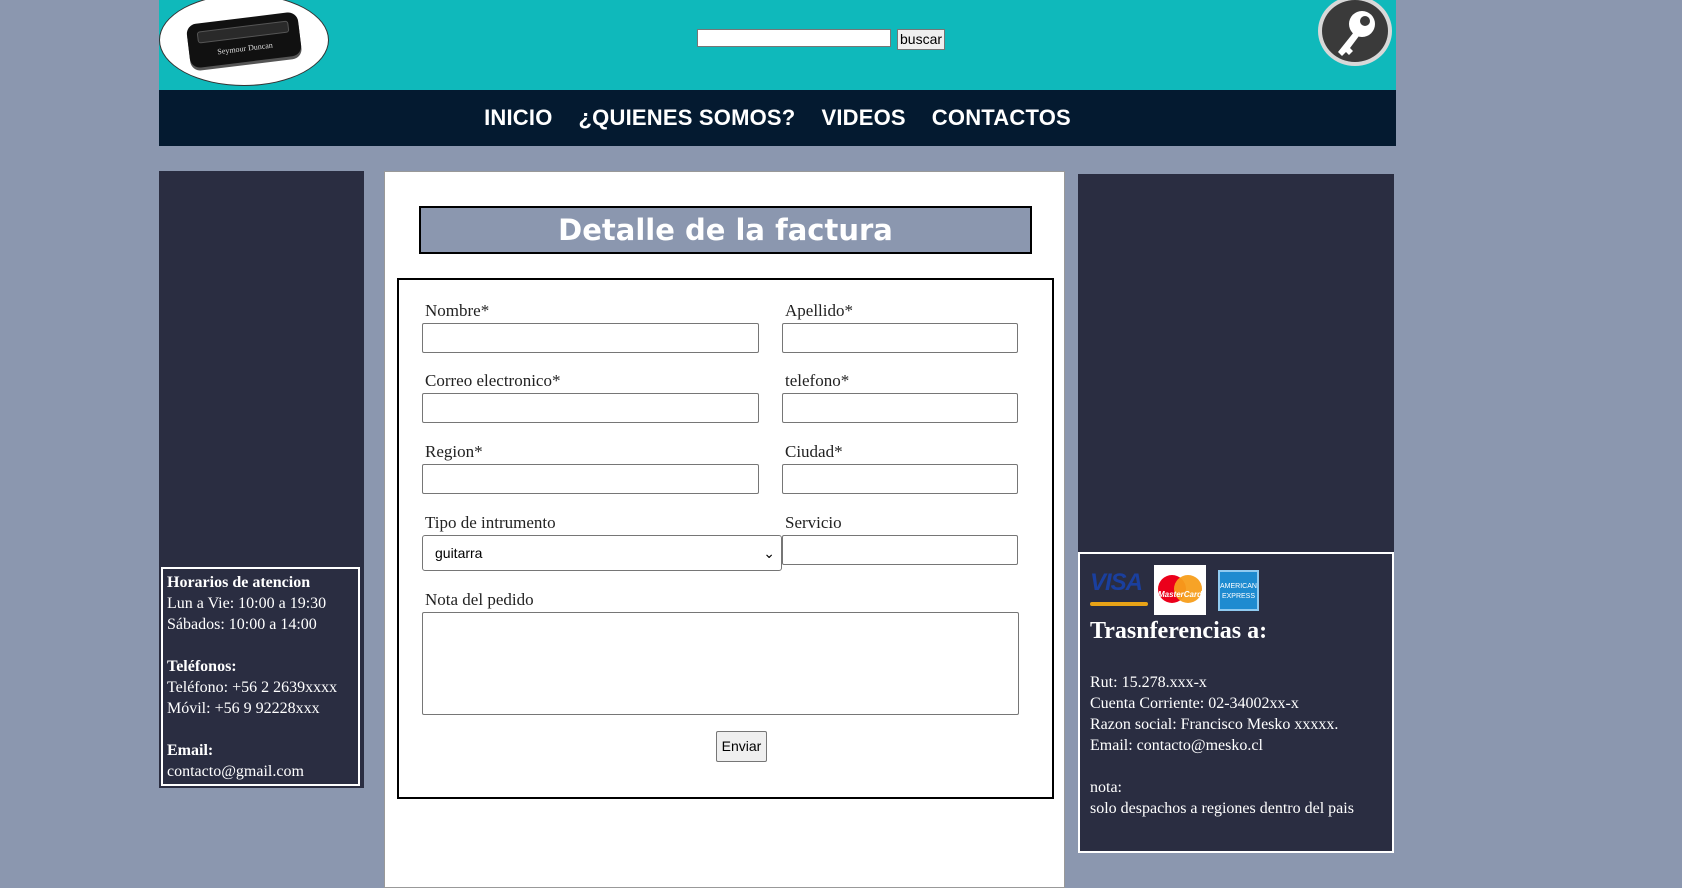 Image resolution: width=1682 pixels, height=888 pixels. I want to click on phones-title: Teléfonos:, so click(202, 666).